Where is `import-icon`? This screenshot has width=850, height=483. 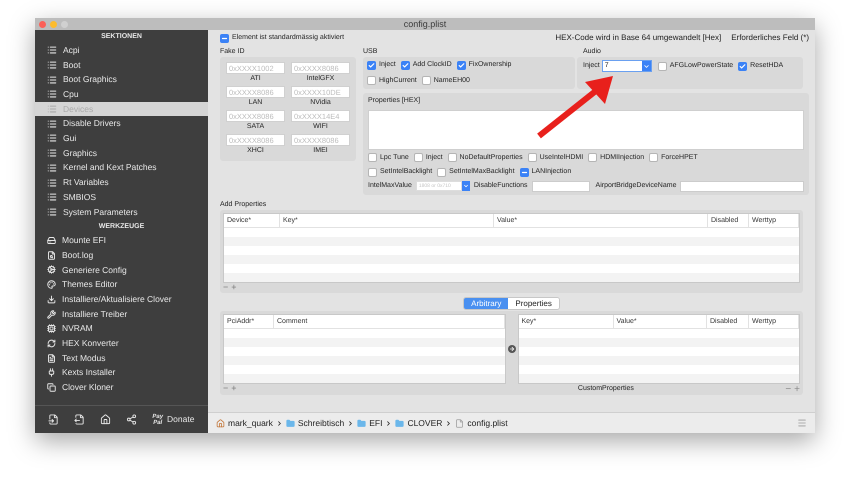 import-icon is located at coordinates (54, 419).